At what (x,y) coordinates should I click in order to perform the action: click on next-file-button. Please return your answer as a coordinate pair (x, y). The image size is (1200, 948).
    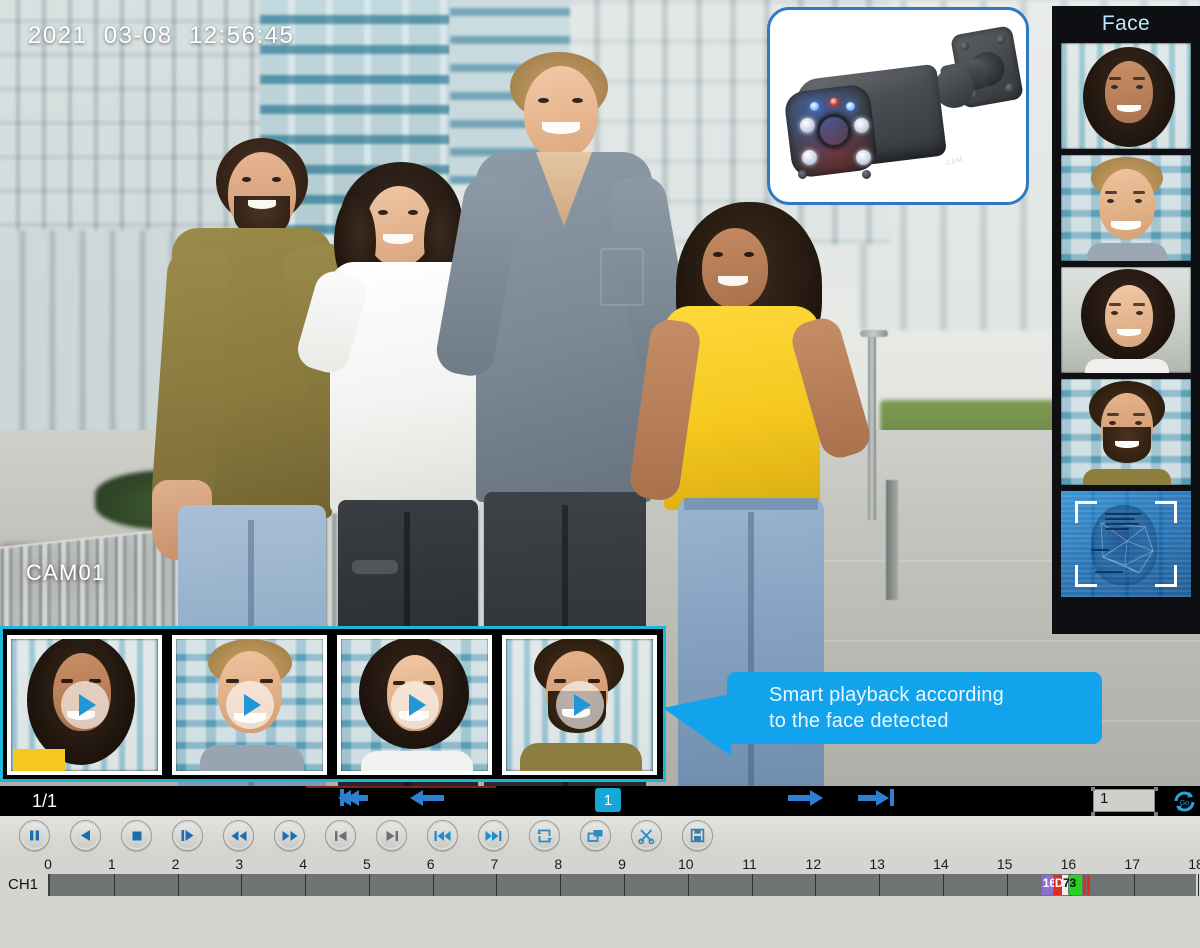
    Looking at the image, I should click on (493, 835).